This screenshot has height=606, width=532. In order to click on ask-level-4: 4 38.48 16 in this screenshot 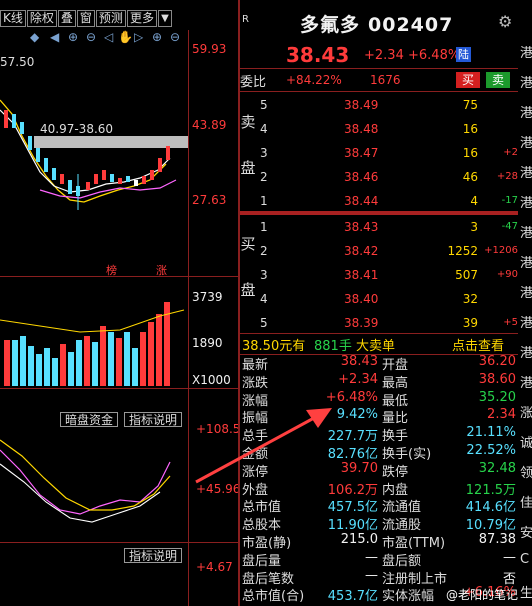, I will do `click(379, 129)`.